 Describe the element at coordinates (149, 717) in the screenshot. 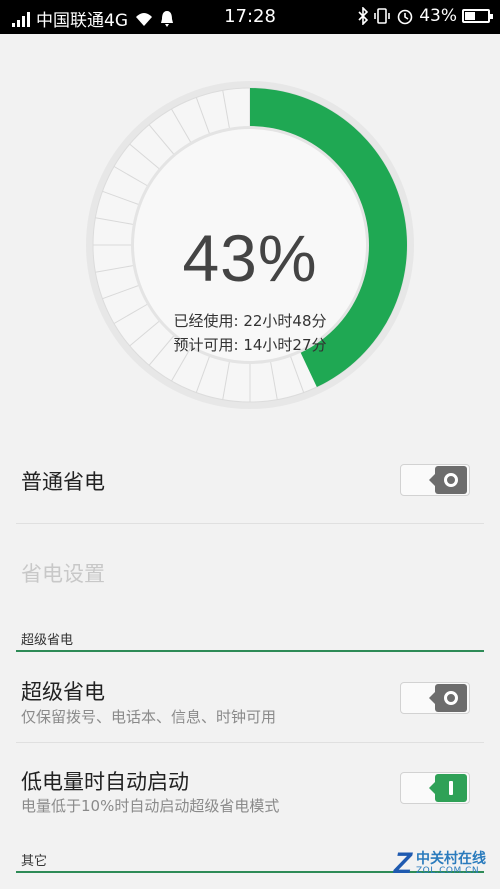

I see `super-saving-subtitle: 仅保留拨号、电话本、信息、时钟可用` at that location.